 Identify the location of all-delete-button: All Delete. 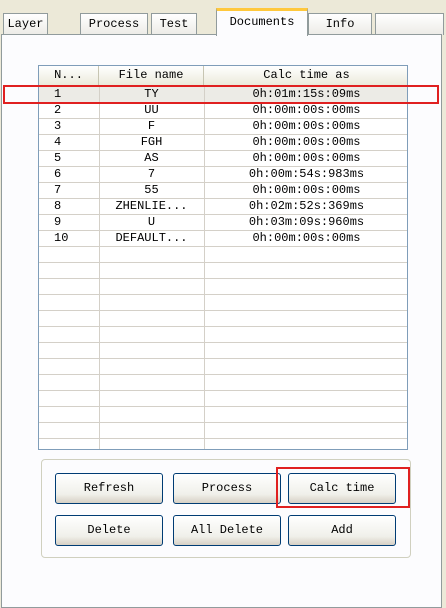
(227, 530).